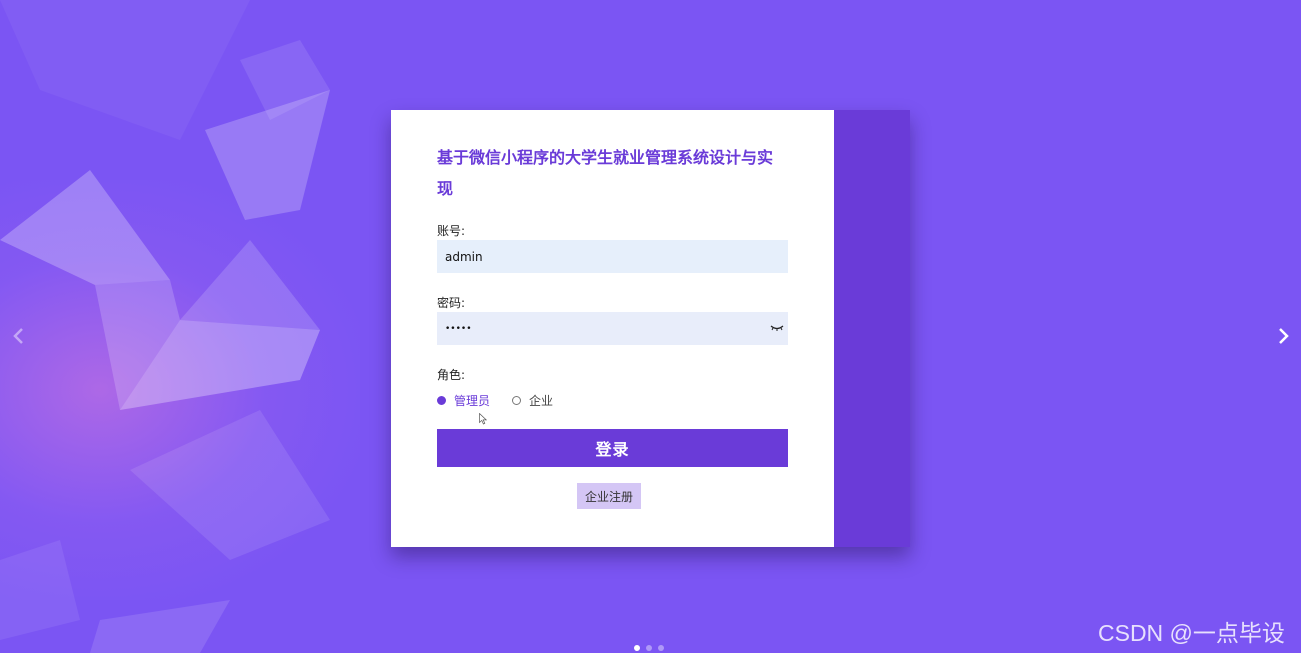 The image size is (1301, 653). What do you see at coordinates (612, 256) in the screenshot?
I see `account-input: admin` at bounding box center [612, 256].